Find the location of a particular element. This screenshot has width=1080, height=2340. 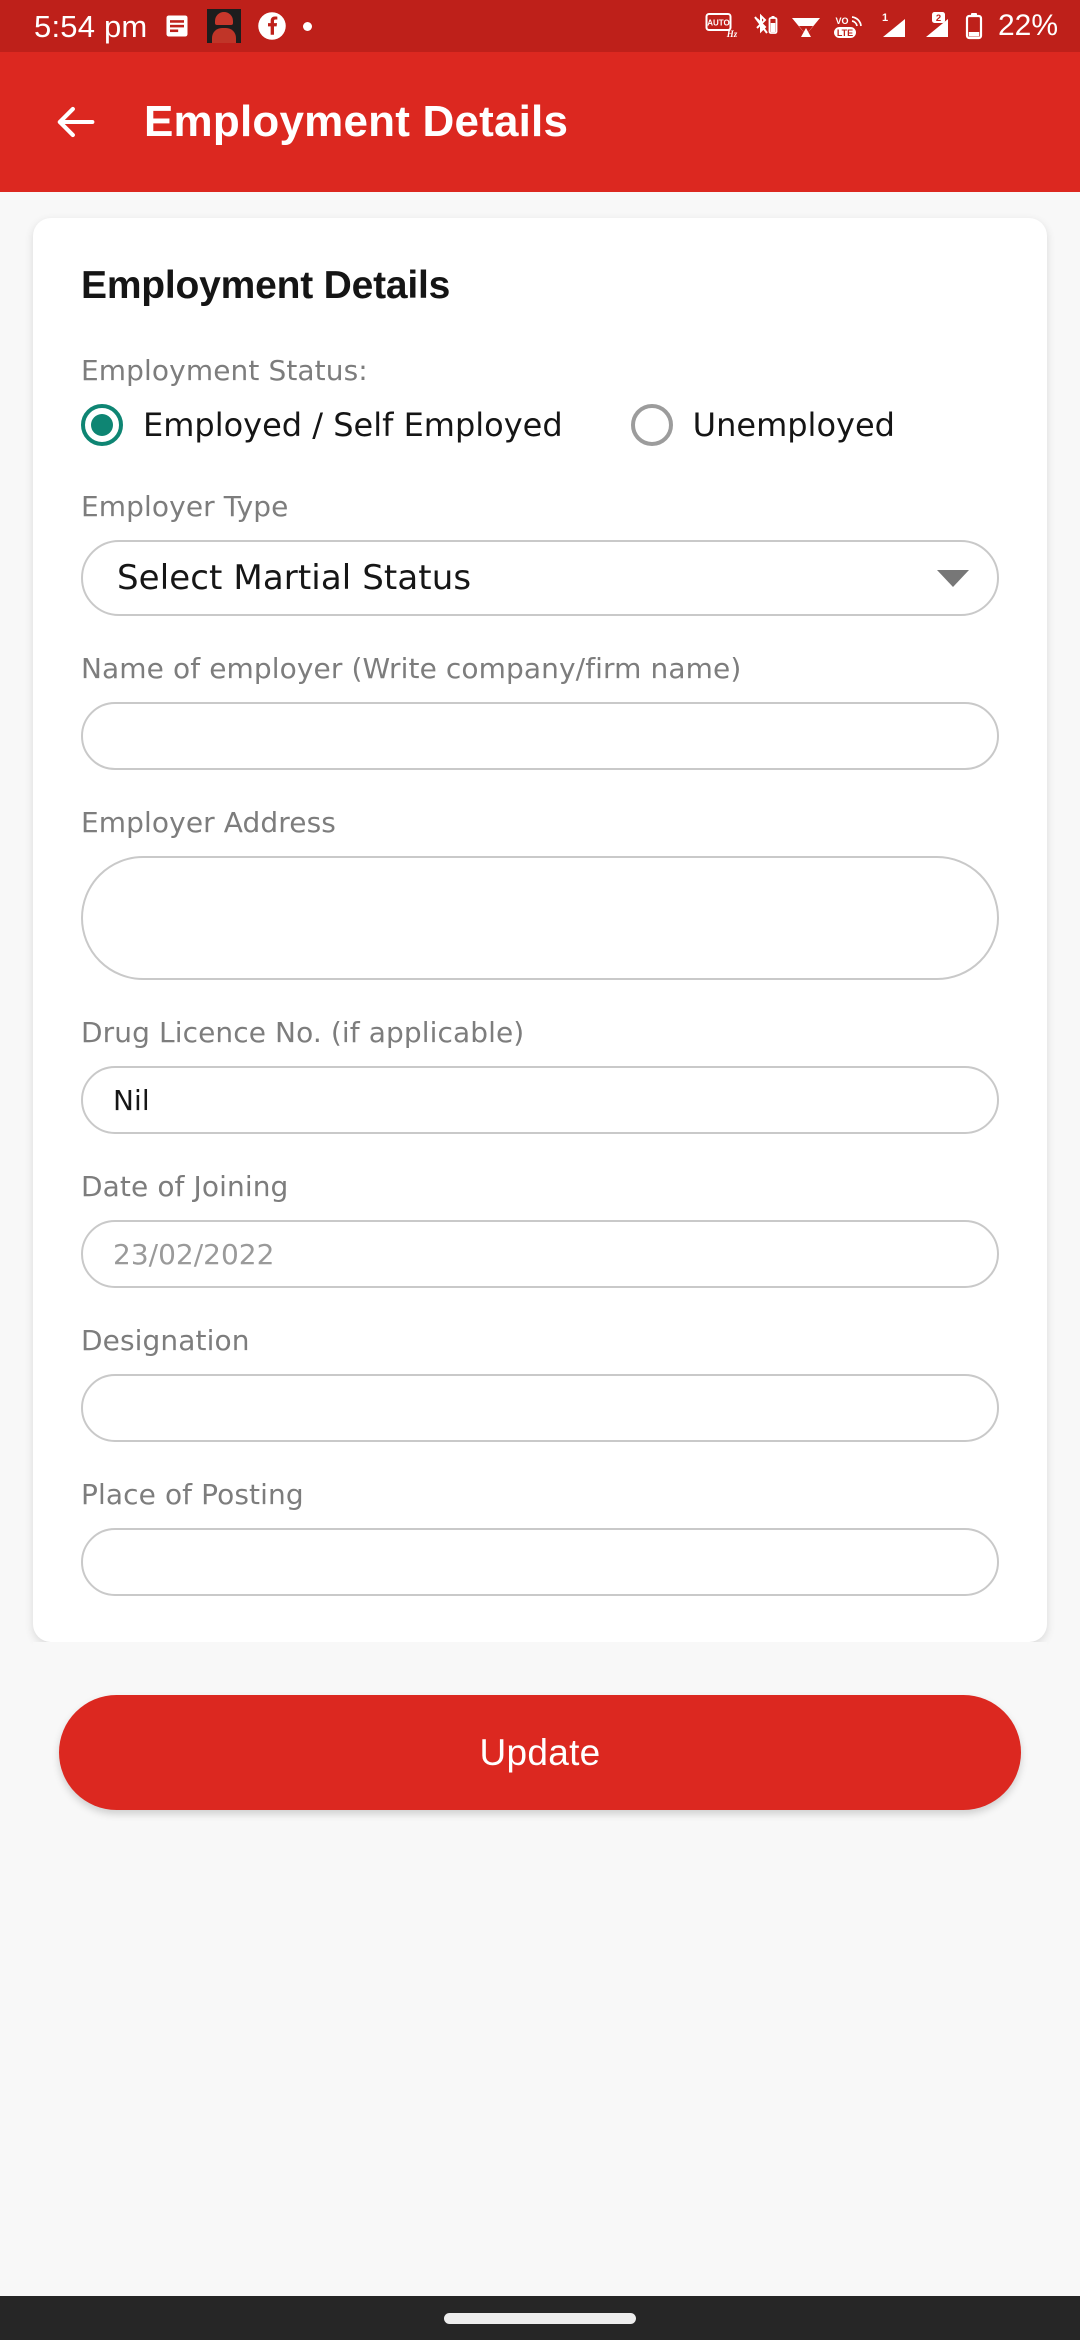

status-bar-right: AUTO Hz VO LTE 1 2 22% is located at coordinates (881, 26).